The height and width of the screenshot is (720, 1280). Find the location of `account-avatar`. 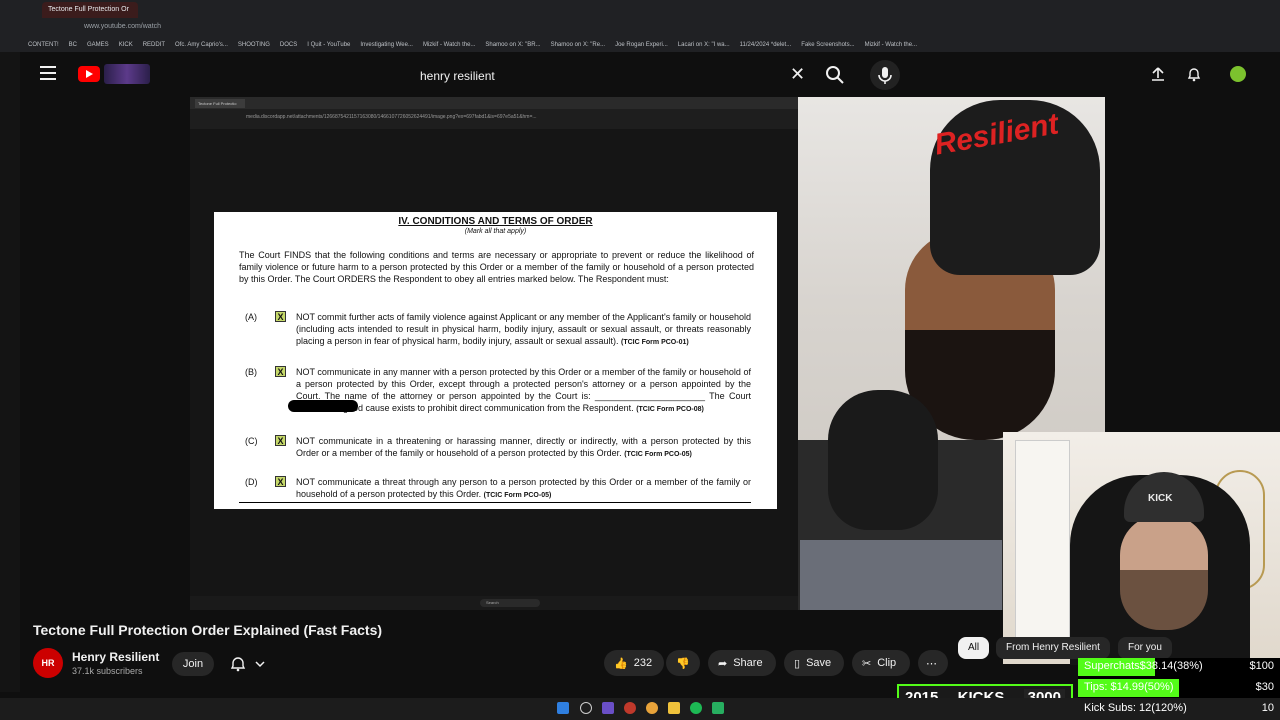

account-avatar is located at coordinates (1238, 74).